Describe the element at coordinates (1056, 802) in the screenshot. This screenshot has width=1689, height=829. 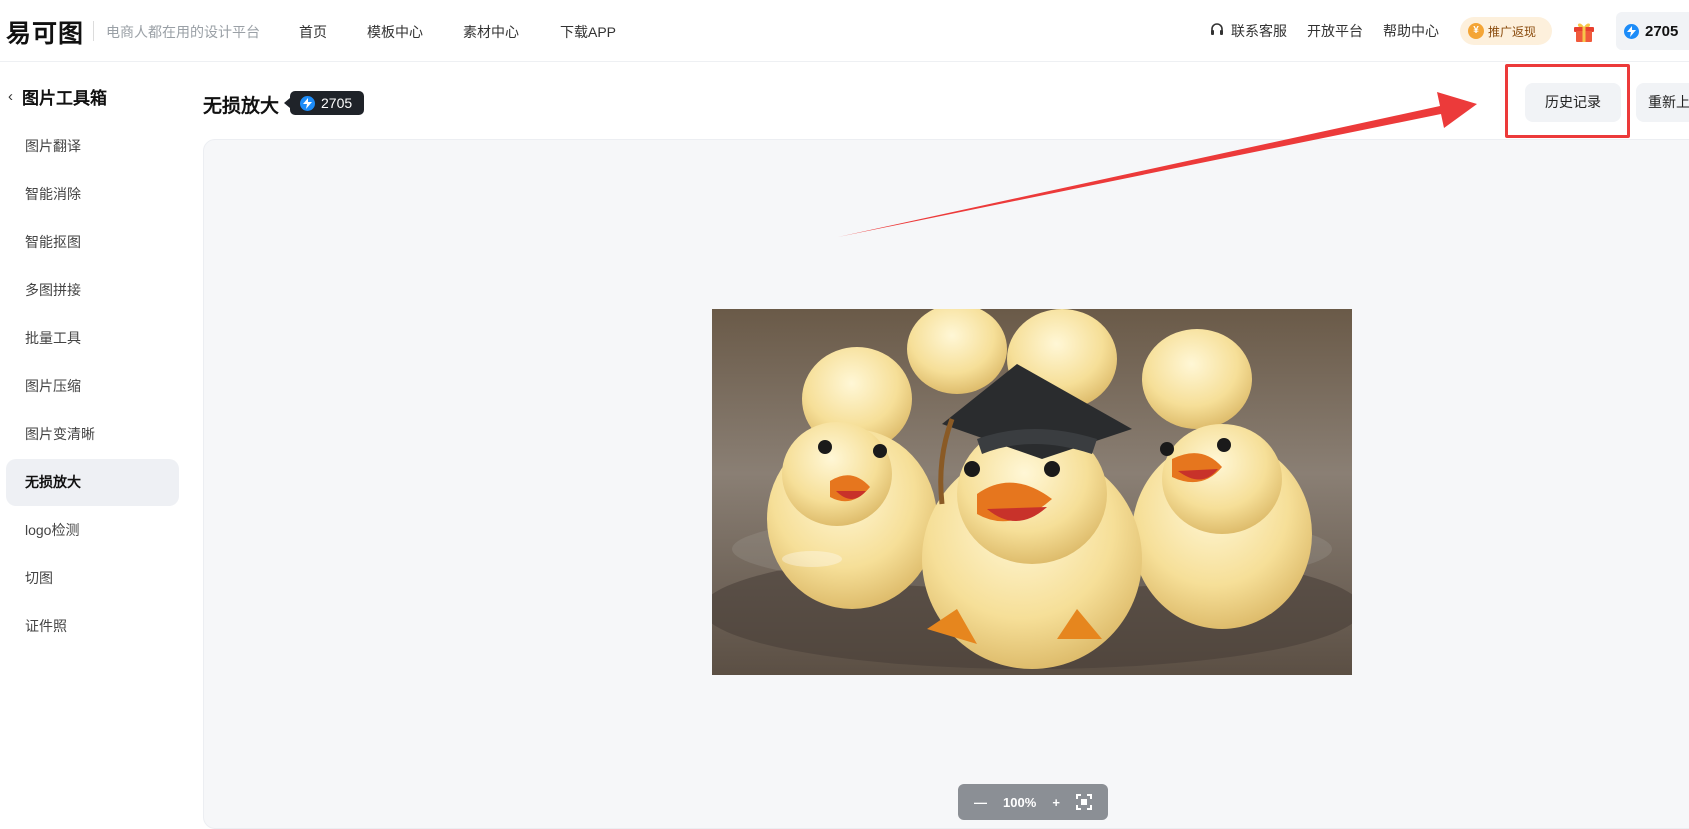
I see `zoom-in-button: +` at that location.